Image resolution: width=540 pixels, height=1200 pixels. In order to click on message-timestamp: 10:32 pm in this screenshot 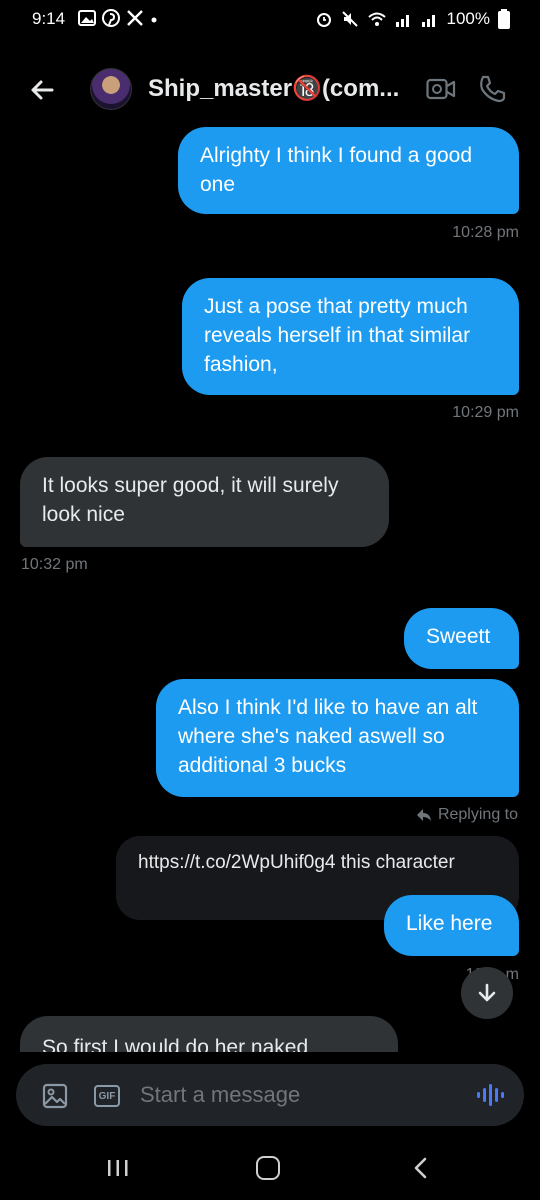, I will do `click(54, 564)`.